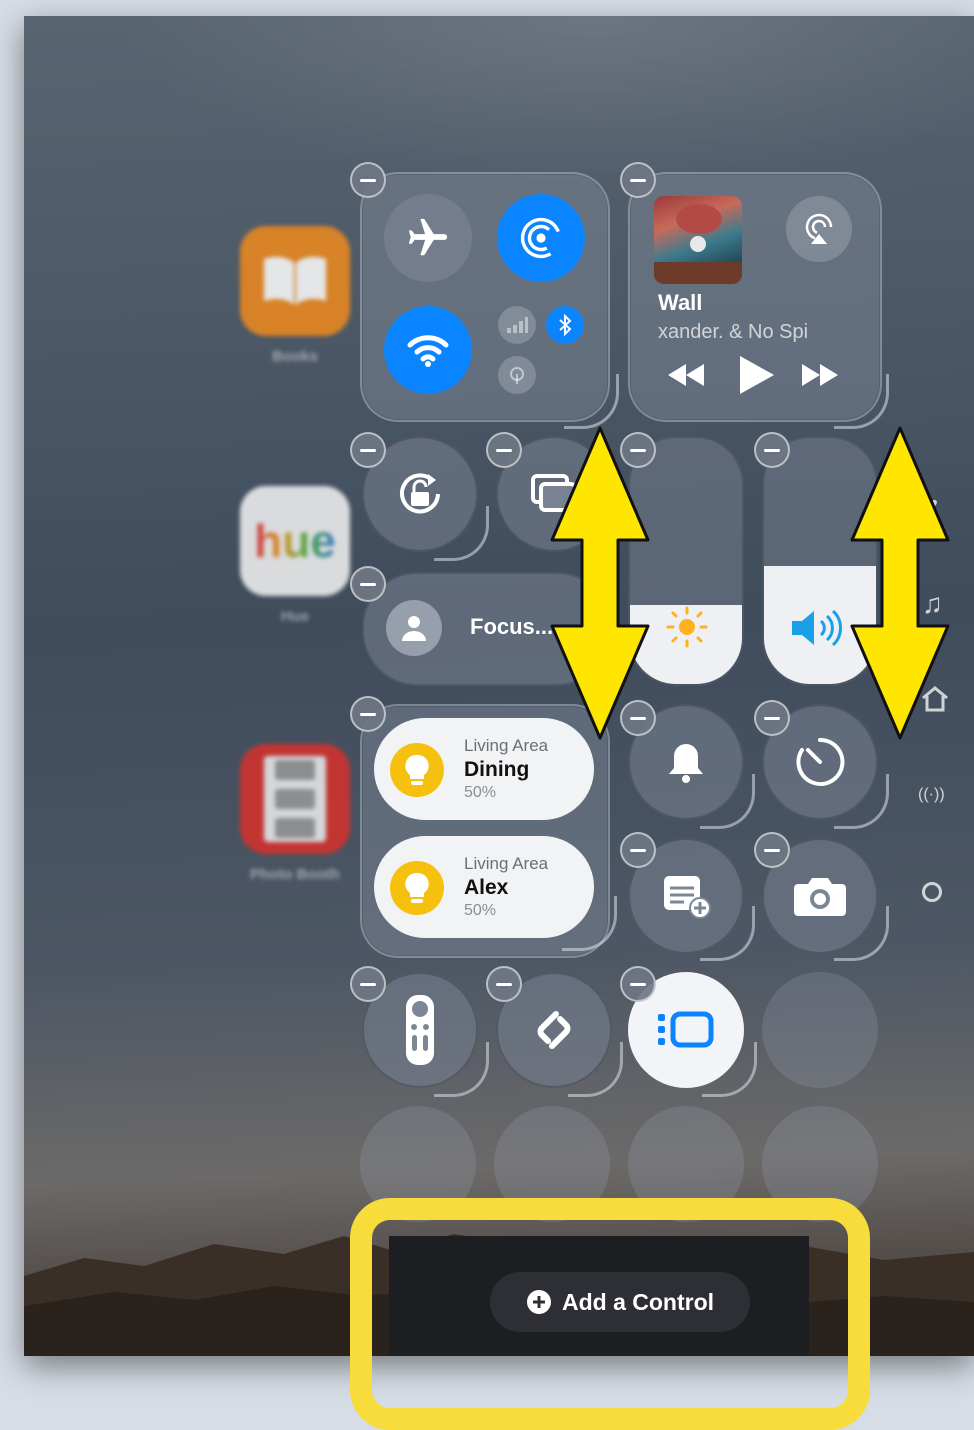  What do you see at coordinates (638, 984) in the screenshot?
I see `remove-stage-manager-button` at bounding box center [638, 984].